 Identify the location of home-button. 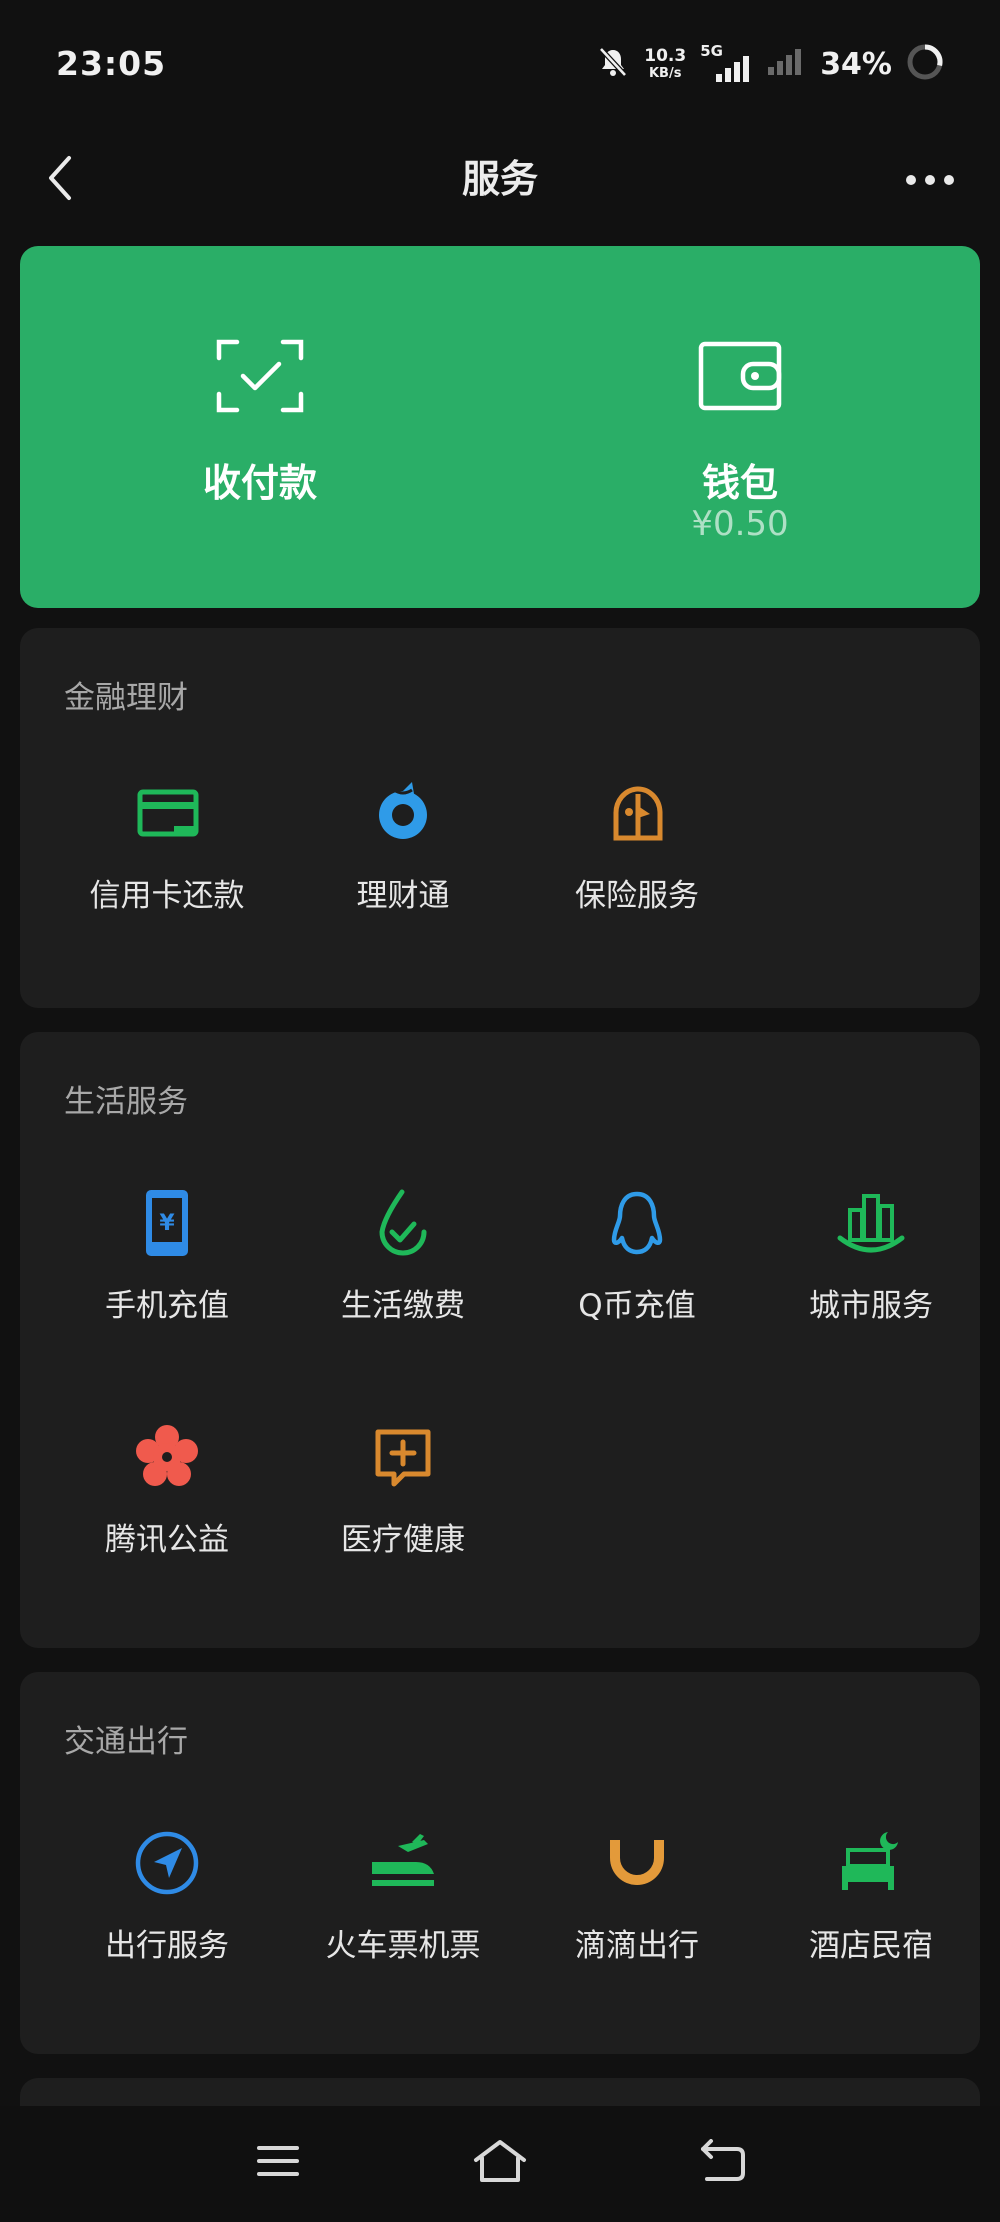
(500, 2163).